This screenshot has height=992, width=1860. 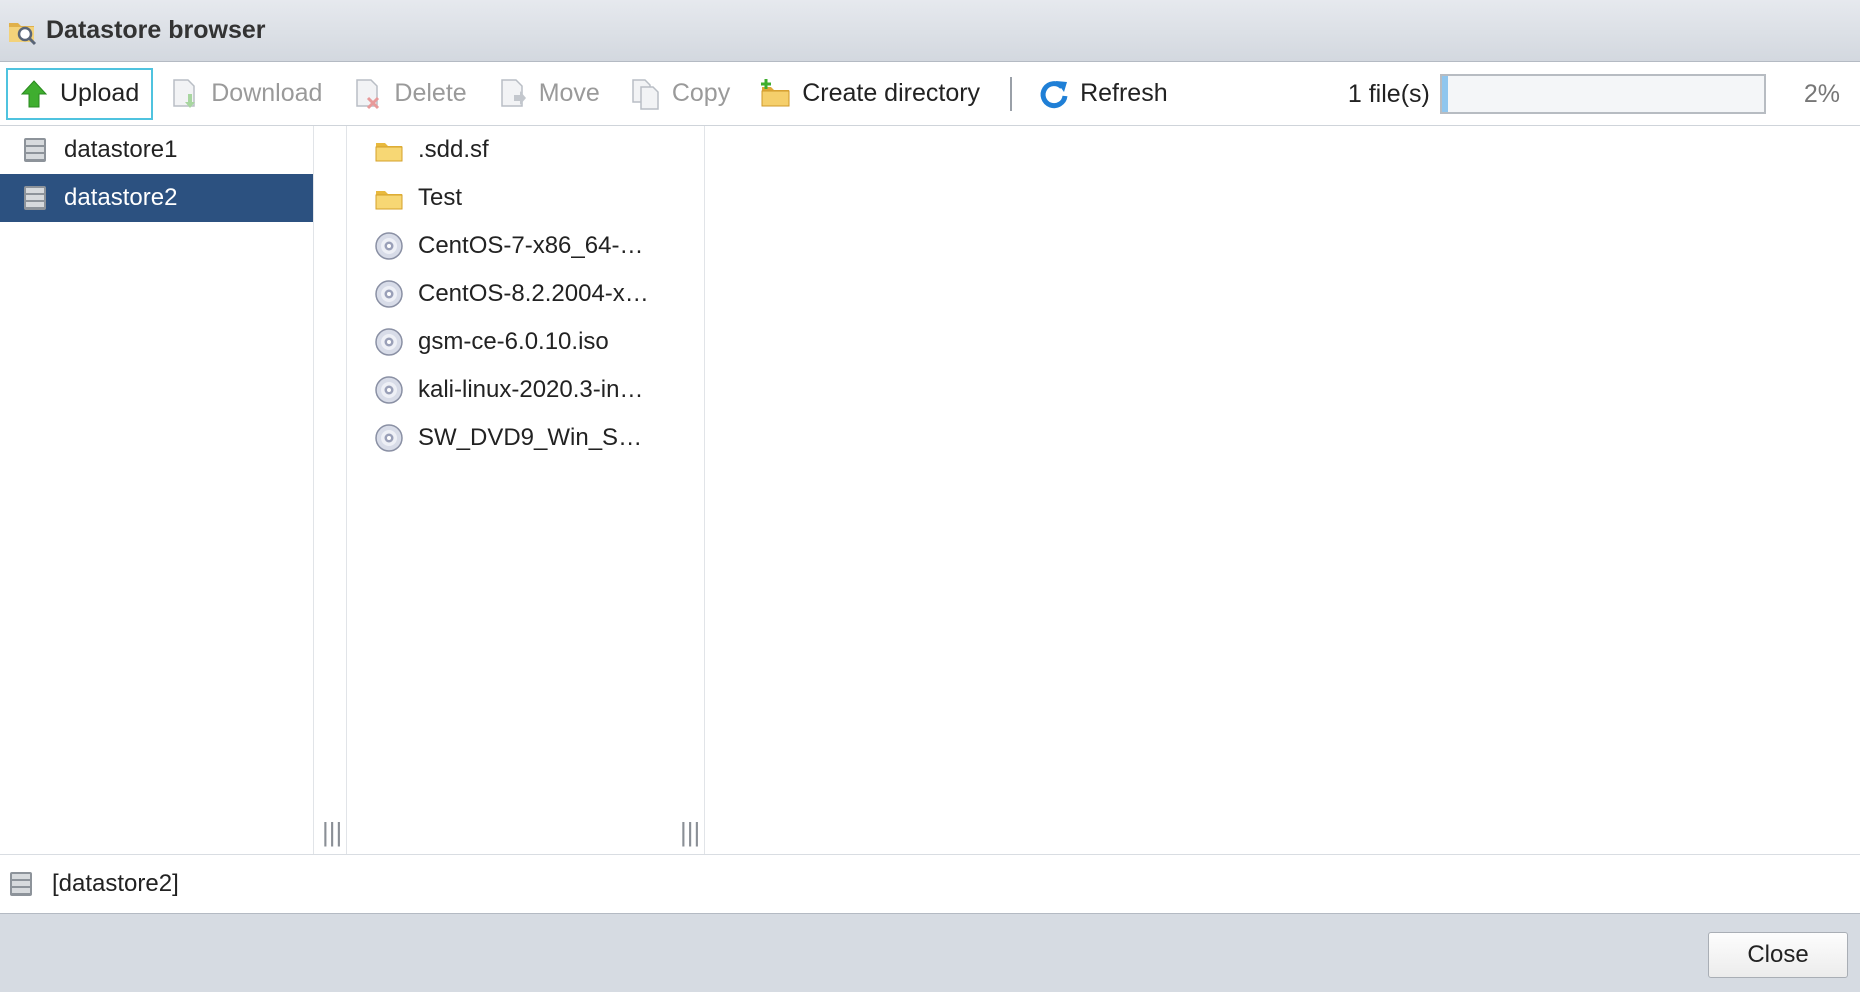 What do you see at coordinates (775, 92) in the screenshot?
I see `create-folder-icon` at bounding box center [775, 92].